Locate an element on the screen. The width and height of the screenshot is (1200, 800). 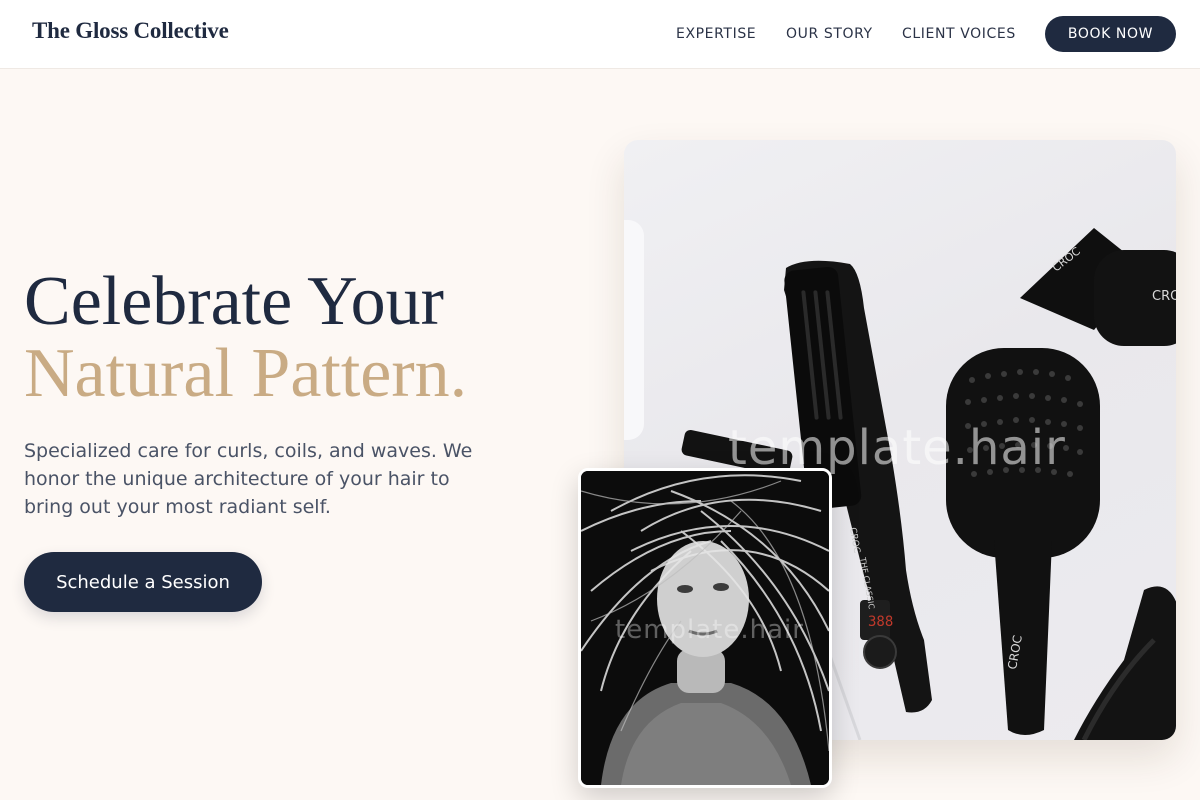
nav-link-client-voices: CLIENT VOICES is located at coordinates (959, 34).